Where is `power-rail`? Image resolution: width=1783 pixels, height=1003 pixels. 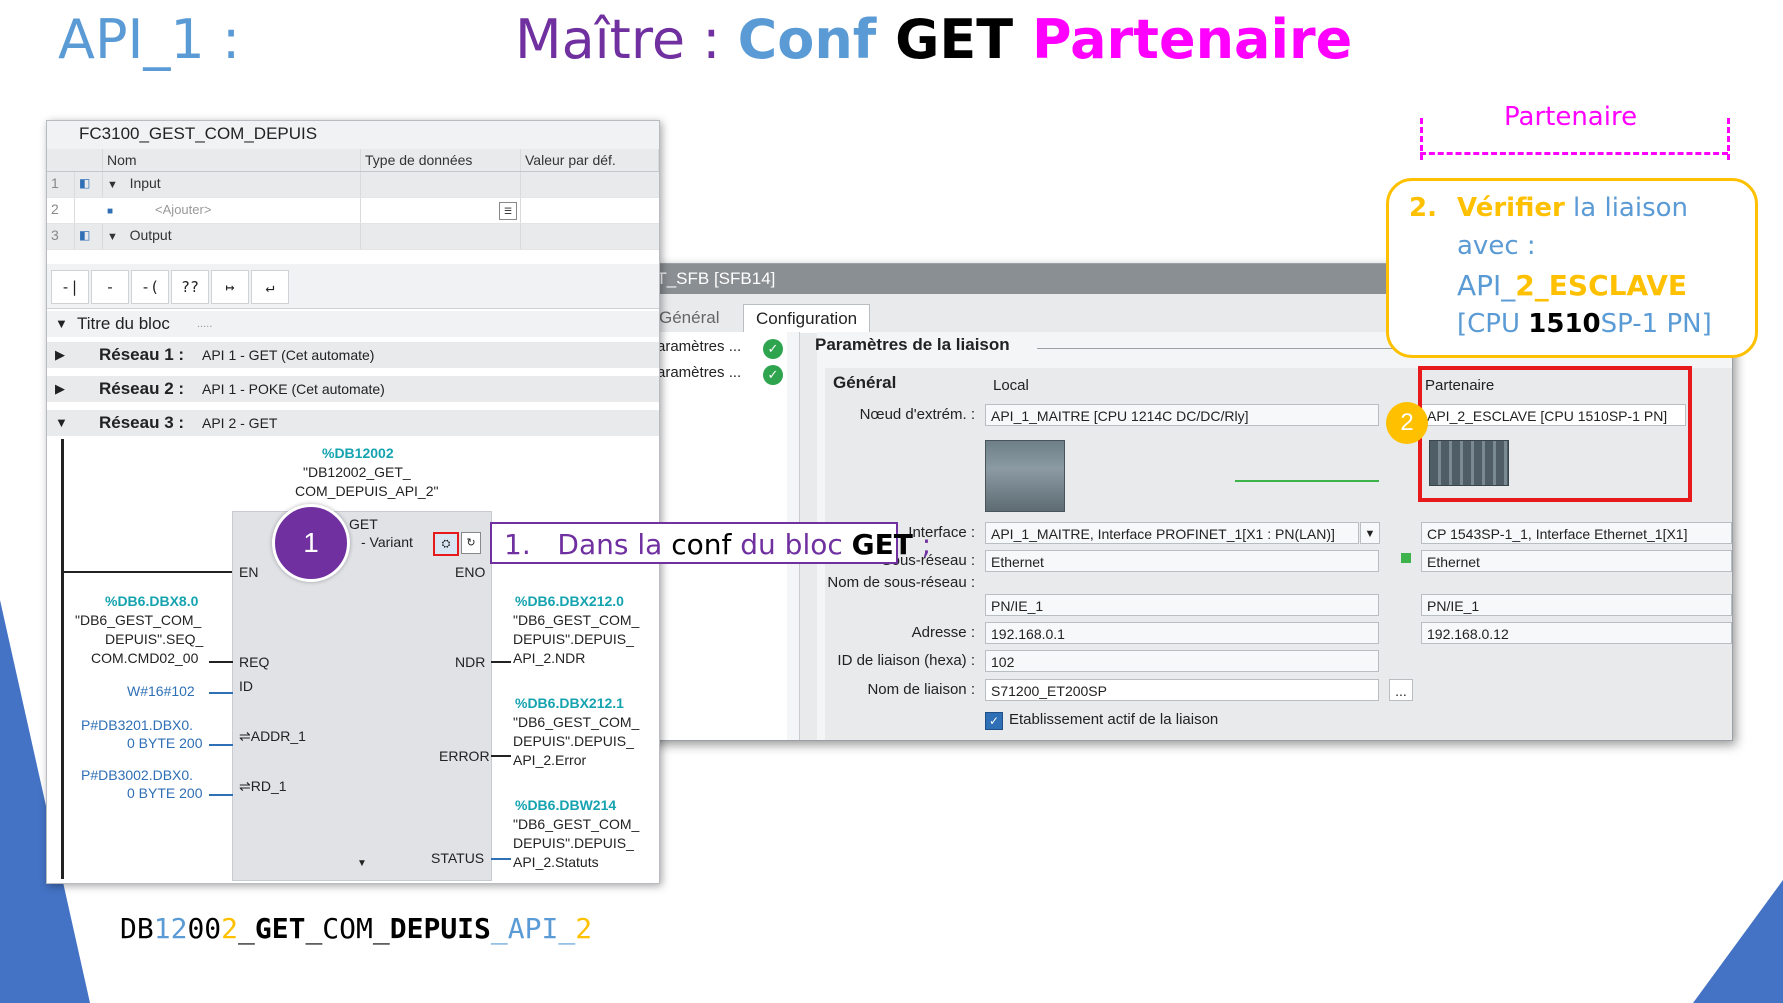
power-rail is located at coordinates (62, 659).